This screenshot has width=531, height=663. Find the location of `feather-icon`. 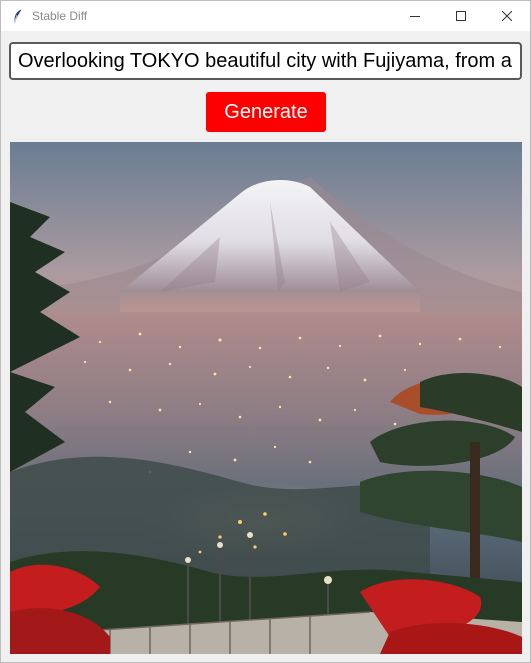

feather-icon is located at coordinates (18, 16).